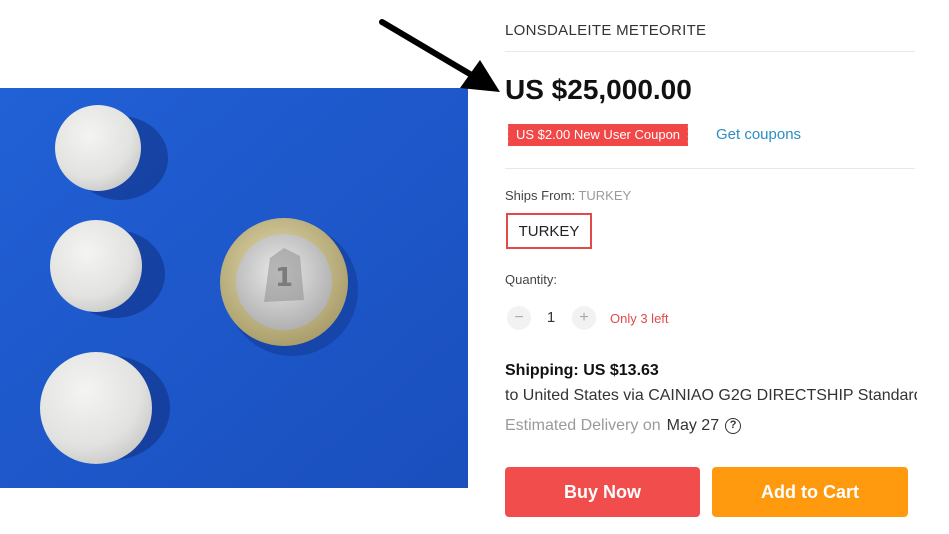  I want to click on ships-from-text: Ships From:, so click(540, 195).